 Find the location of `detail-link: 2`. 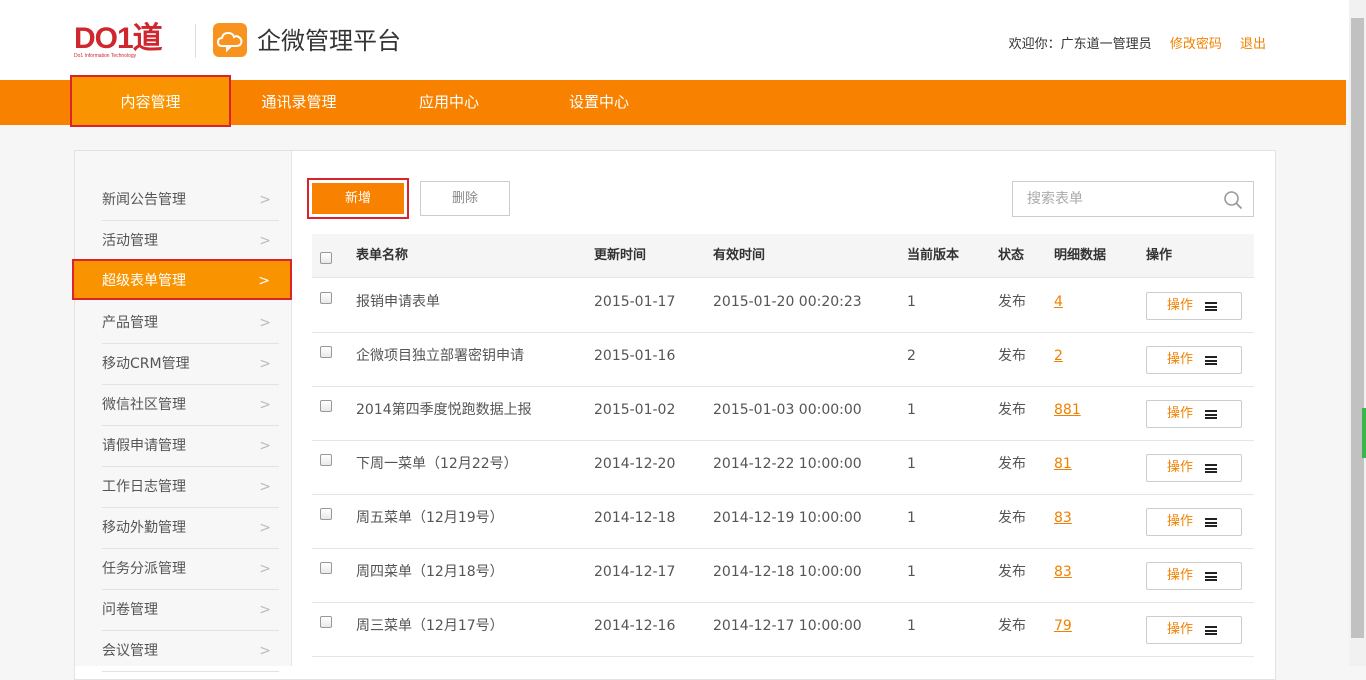

detail-link: 2 is located at coordinates (1058, 360).